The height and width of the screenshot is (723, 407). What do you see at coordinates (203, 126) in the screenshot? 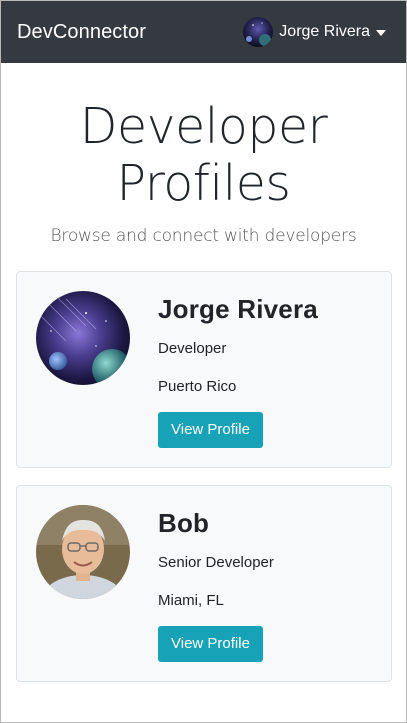
I see `page-title-line1: Developer` at bounding box center [203, 126].